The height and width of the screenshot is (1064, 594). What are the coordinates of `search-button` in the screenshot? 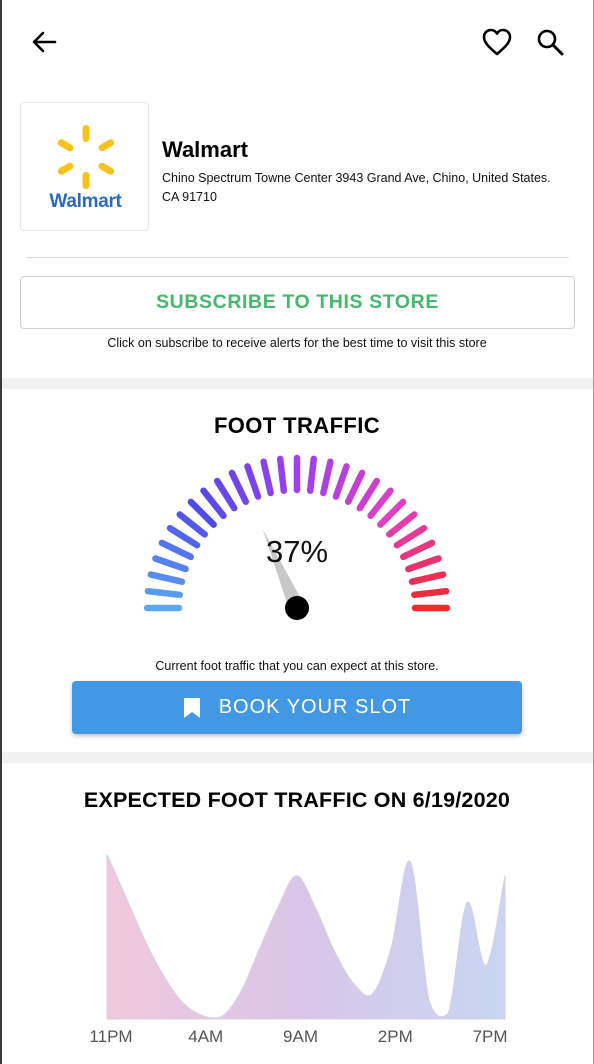 It's located at (550, 42).